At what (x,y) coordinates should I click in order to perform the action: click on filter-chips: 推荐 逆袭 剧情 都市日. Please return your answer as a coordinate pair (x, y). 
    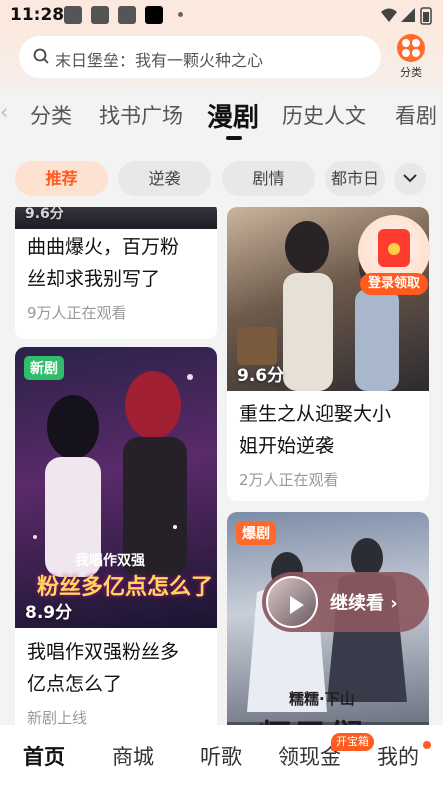
    Looking at the image, I should click on (221, 176).